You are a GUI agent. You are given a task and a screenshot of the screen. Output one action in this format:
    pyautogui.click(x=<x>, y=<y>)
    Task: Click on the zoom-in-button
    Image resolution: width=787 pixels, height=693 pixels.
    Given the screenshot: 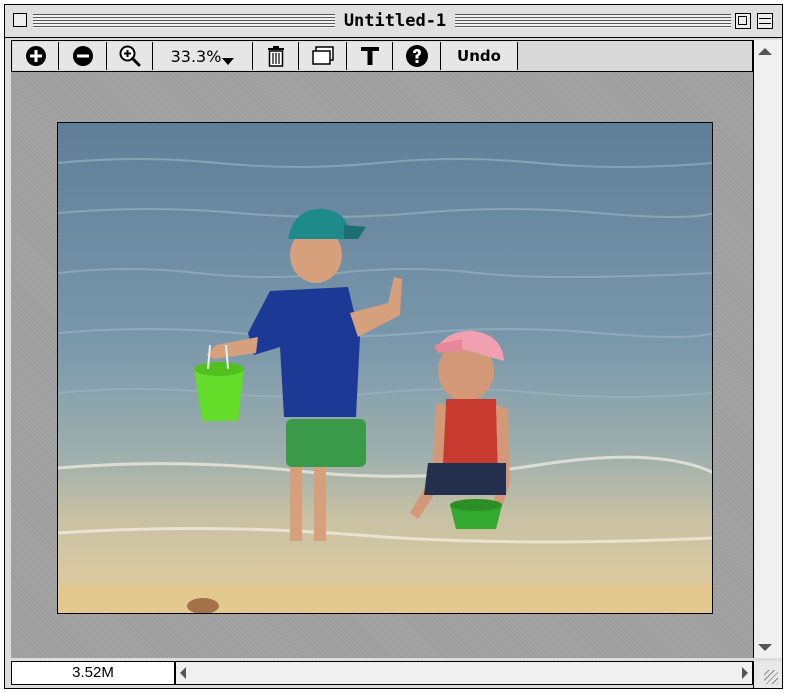 What is the action you would take?
    pyautogui.click(x=36, y=56)
    